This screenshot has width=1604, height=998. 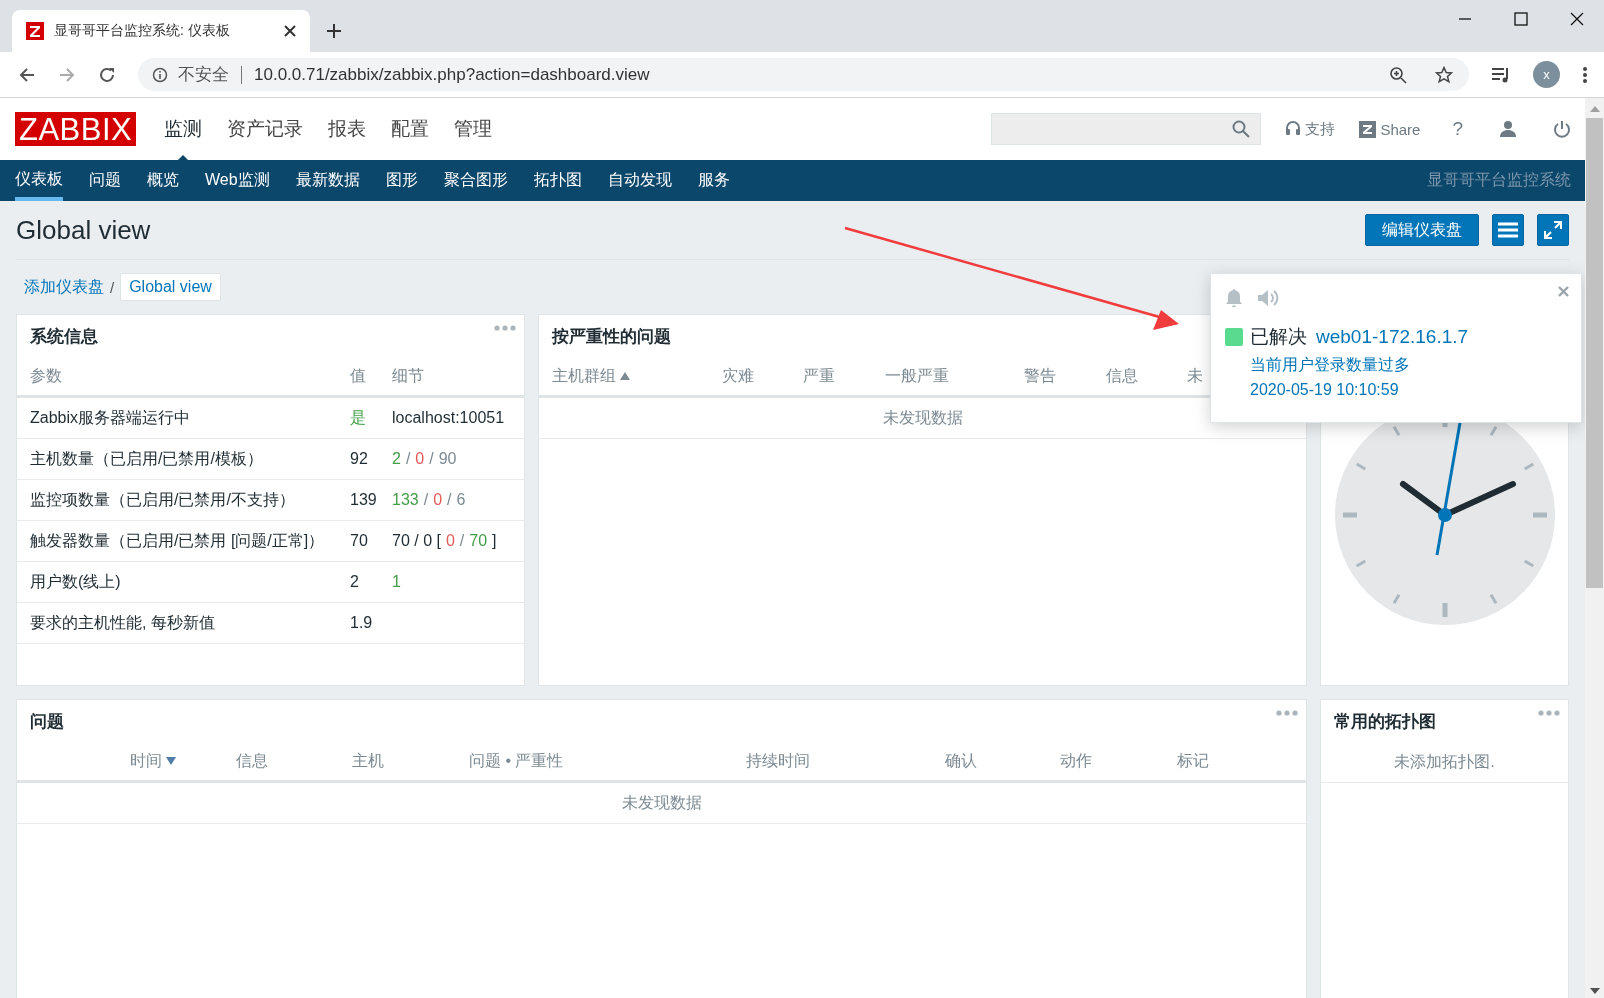 What do you see at coordinates (64, 287) in the screenshot?
I see `breadcrumb-link: 添加仪表盘` at bounding box center [64, 287].